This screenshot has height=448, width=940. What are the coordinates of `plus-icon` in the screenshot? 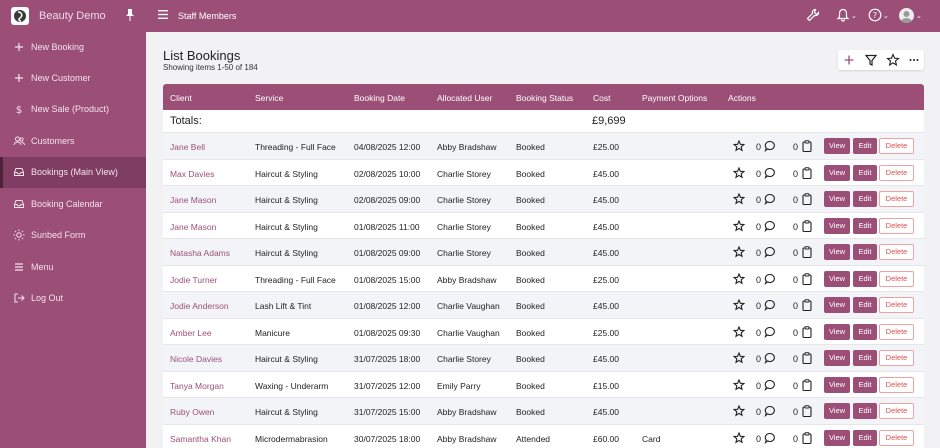 It's located at (849, 60).